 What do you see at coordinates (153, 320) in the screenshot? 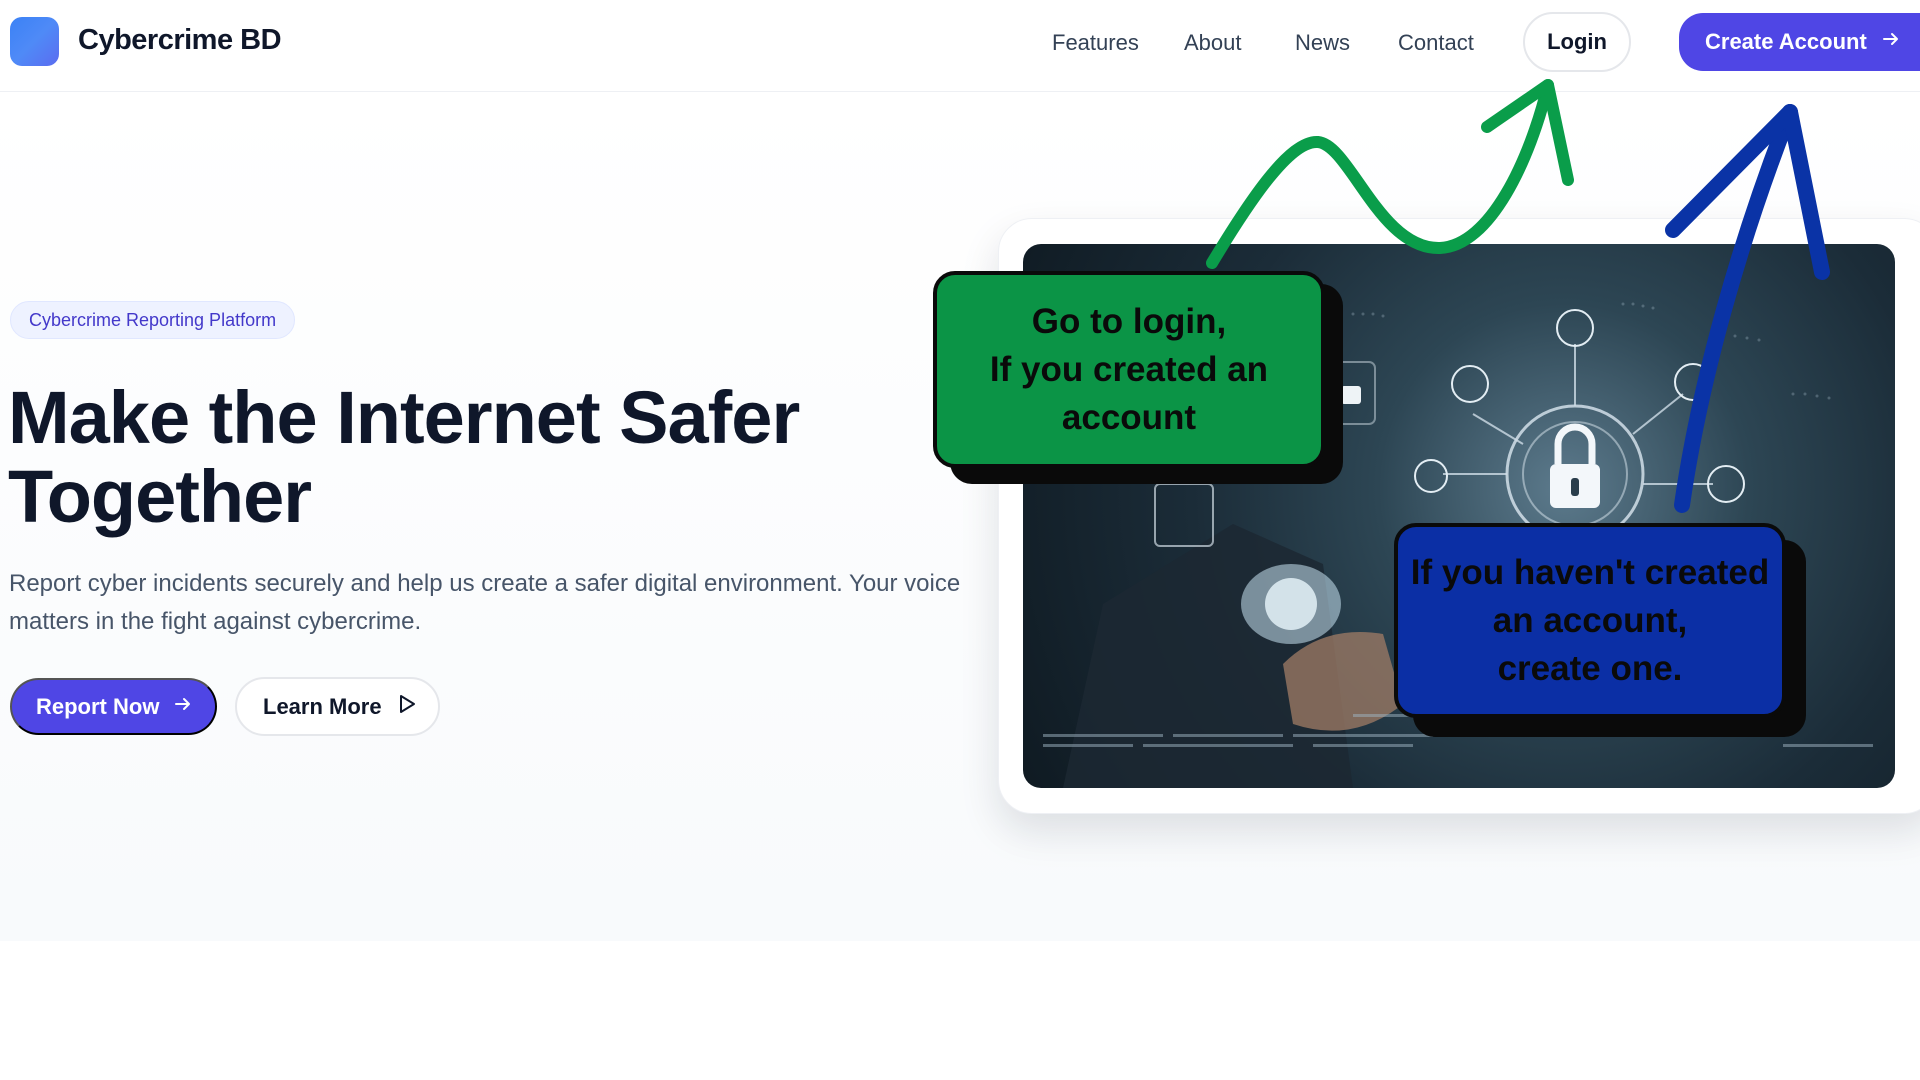
I see `platform-badge: Cybercrime Reporting Platform` at bounding box center [153, 320].